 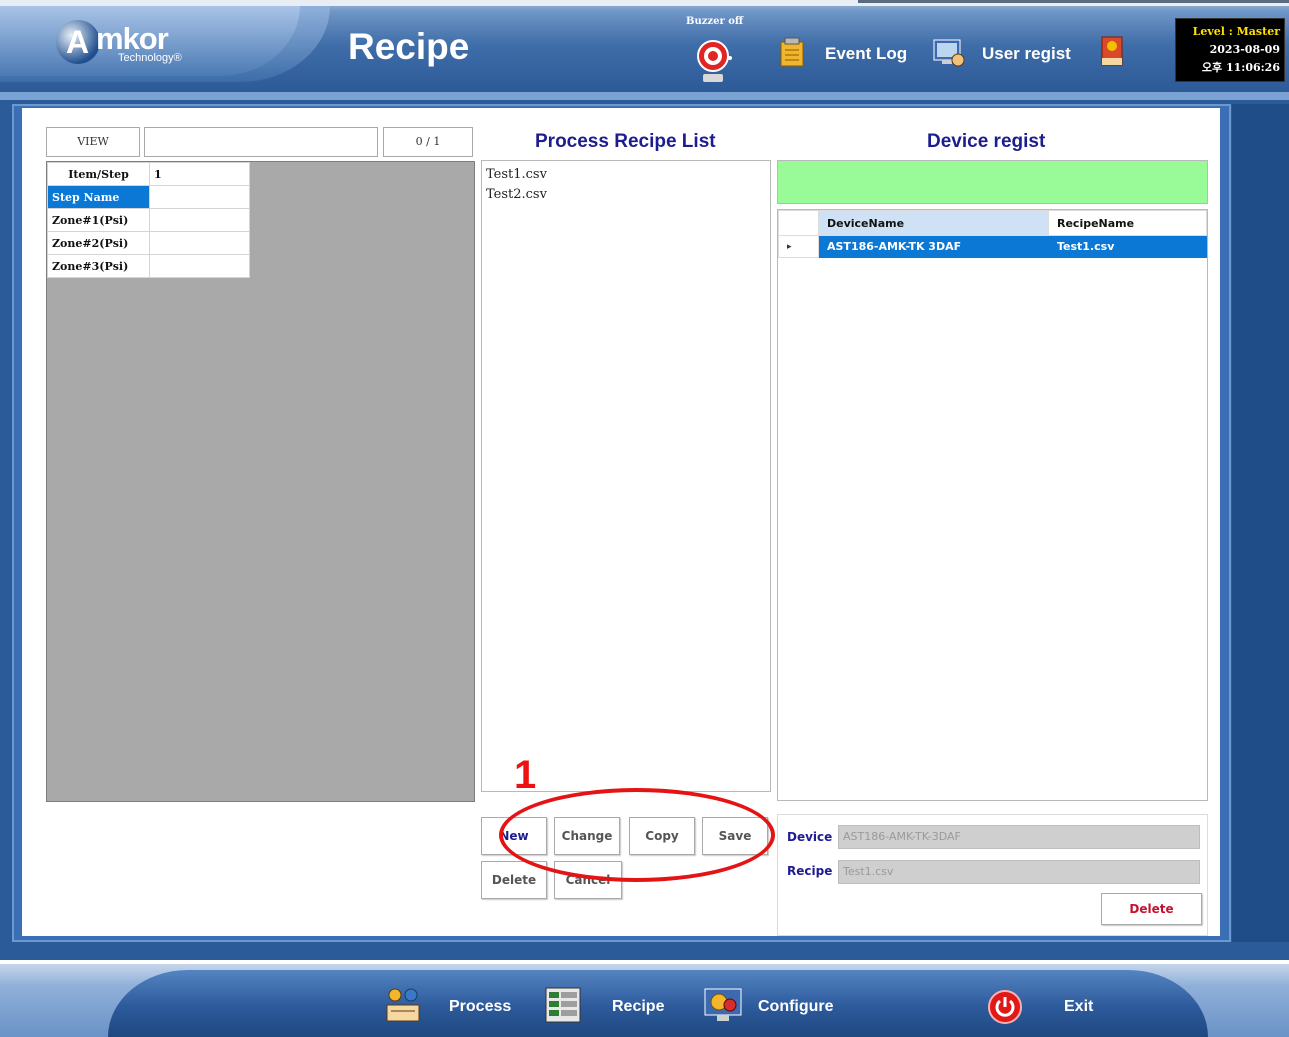 What do you see at coordinates (1127, 246) in the screenshot?
I see `recipe-name-cell: Test1.csv` at bounding box center [1127, 246].